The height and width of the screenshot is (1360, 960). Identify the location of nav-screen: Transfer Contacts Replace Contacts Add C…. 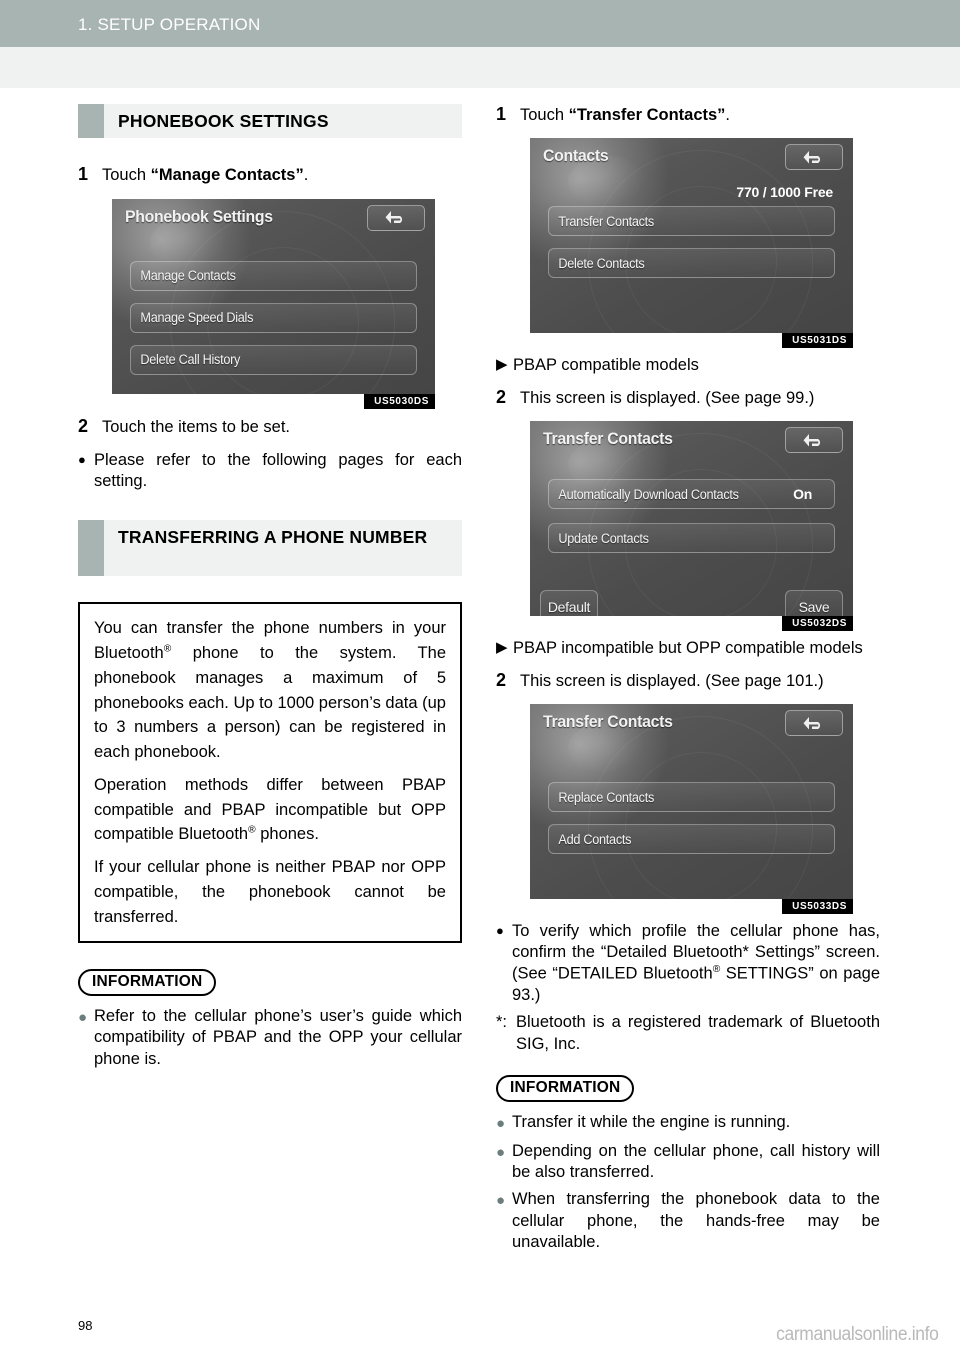
(691, 802).